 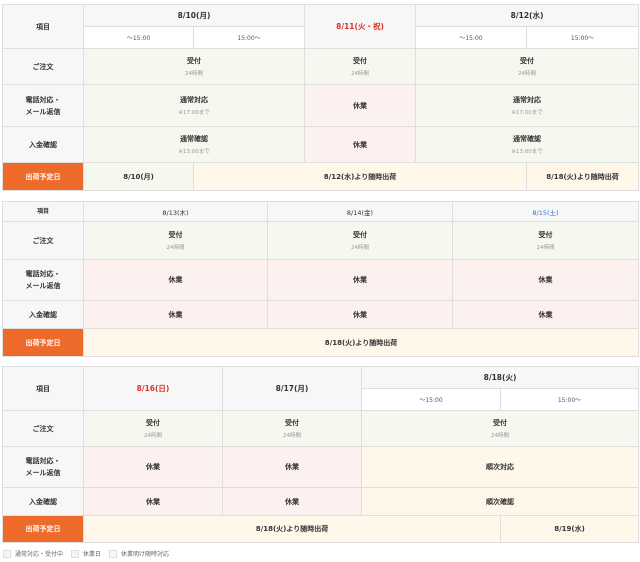 I want to click on date-header-8-12: 8/12(水), so click(x=527, y=15).